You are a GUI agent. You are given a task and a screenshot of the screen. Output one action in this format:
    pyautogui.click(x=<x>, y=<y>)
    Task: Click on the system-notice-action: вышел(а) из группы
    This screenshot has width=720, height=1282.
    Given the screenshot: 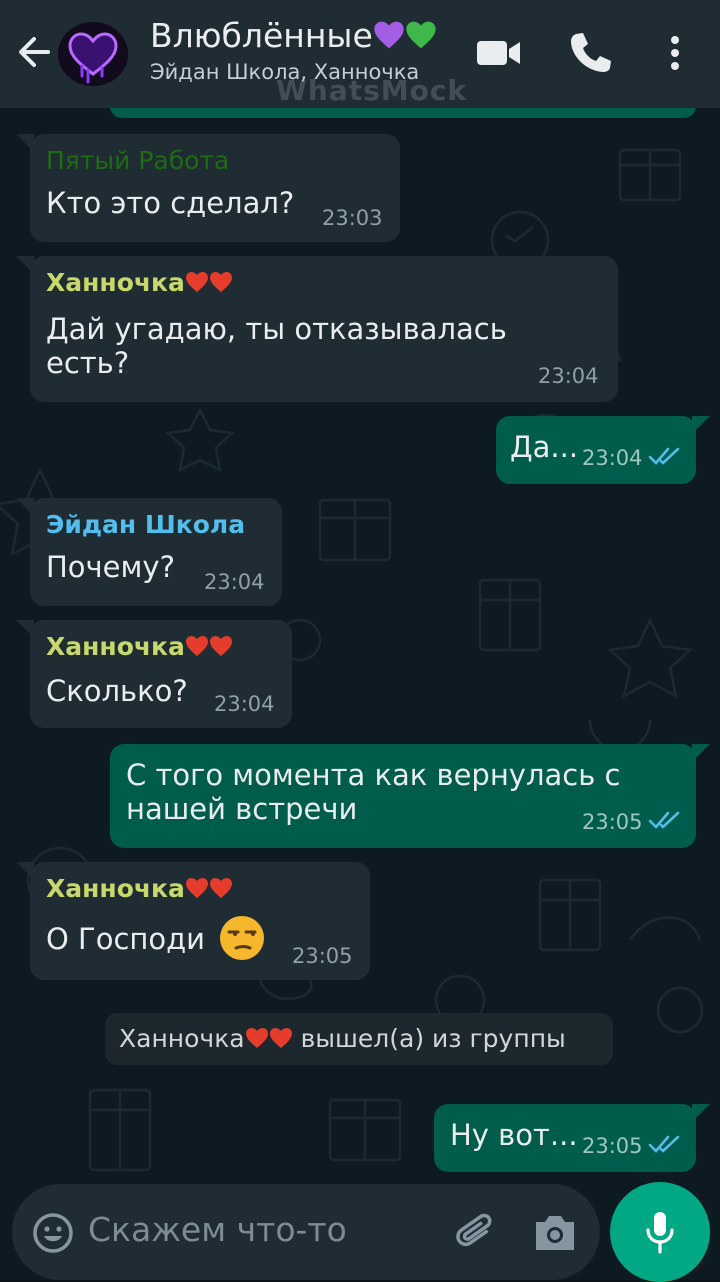 What is the action you would take?
    pyautogui.click(x=433, y=1038)
    